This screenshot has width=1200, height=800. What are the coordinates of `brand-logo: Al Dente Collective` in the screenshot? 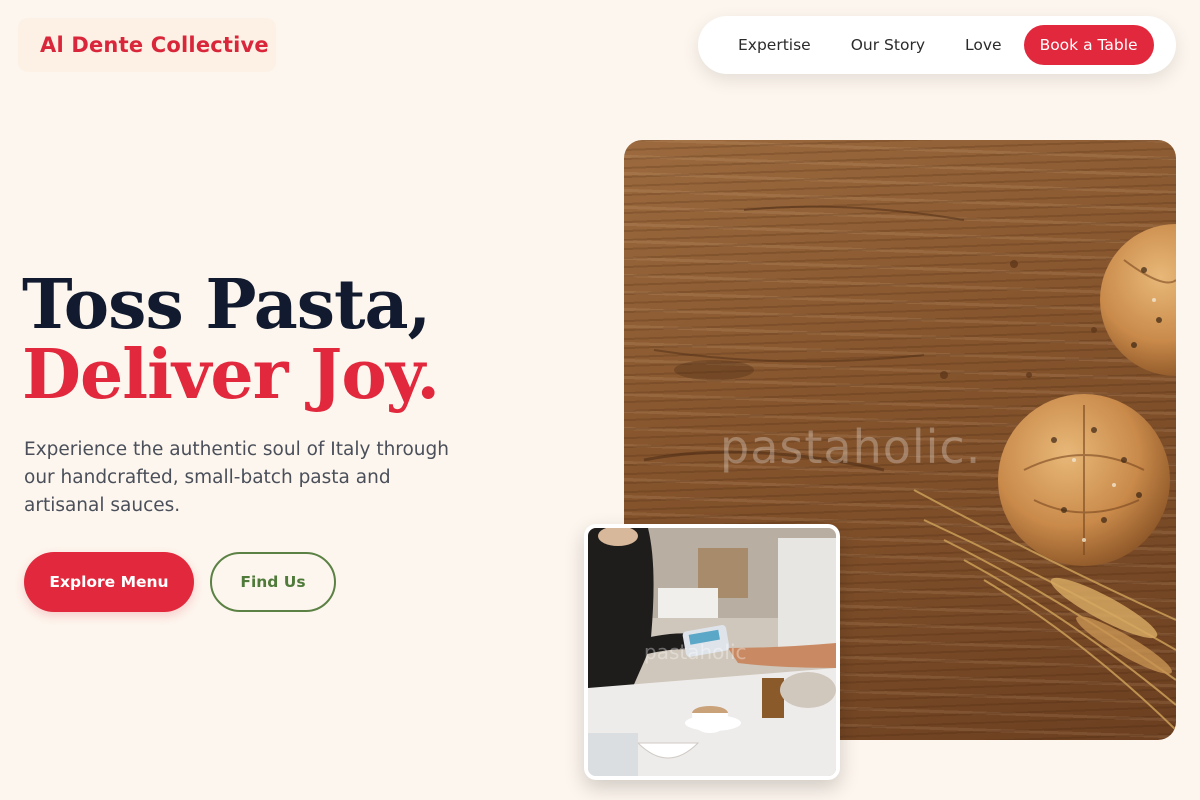 It's located at (154, 45).